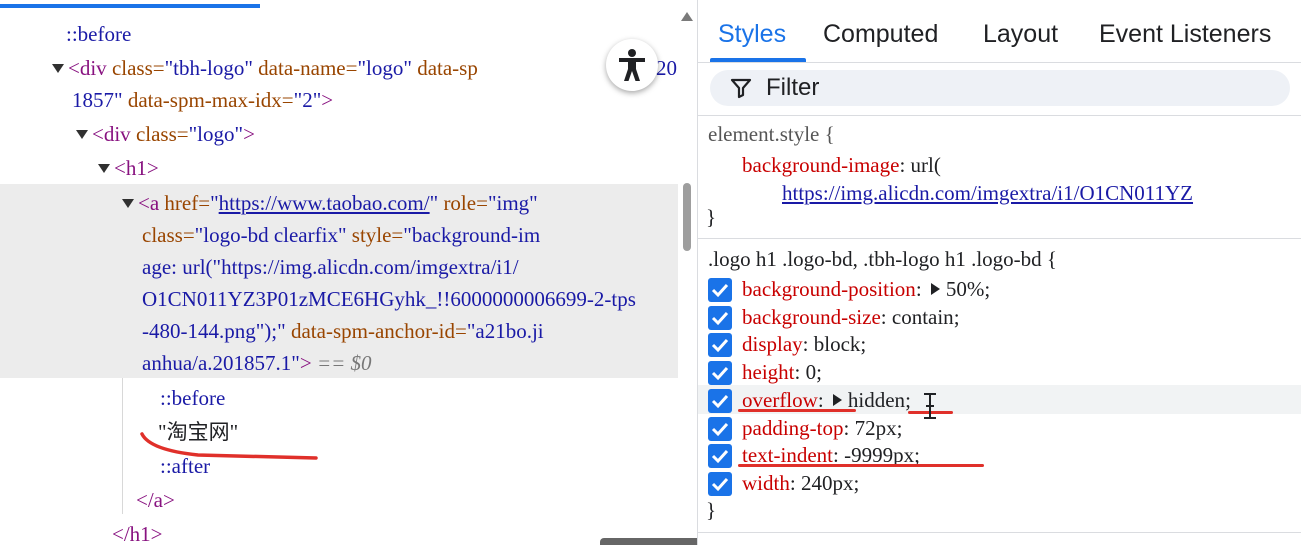 The height and width of the screenshot is (545, 1301). Describe the element at coordinates (926, 165) in the screenshot. I see `css-value: url(` at that location.